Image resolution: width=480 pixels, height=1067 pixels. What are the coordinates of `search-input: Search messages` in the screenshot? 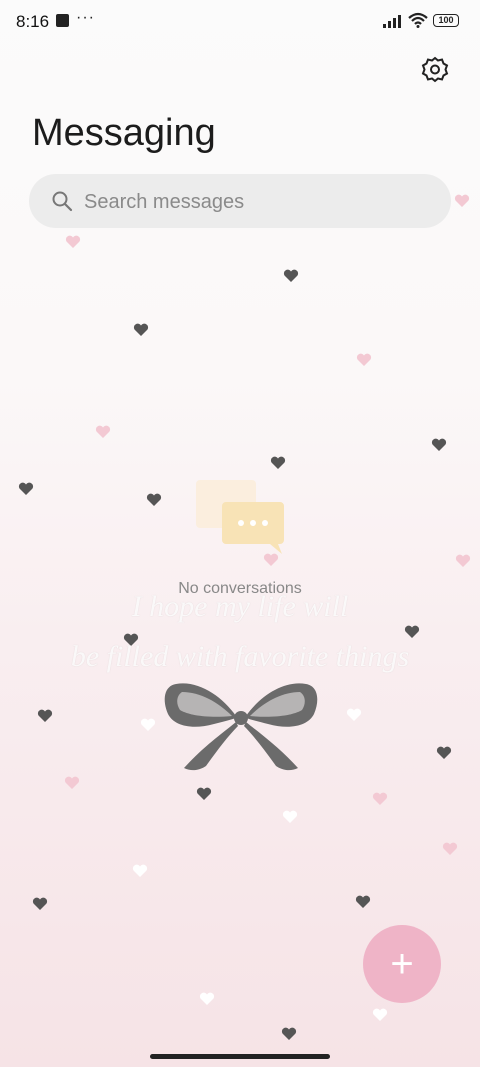 It's located at (164, 202).